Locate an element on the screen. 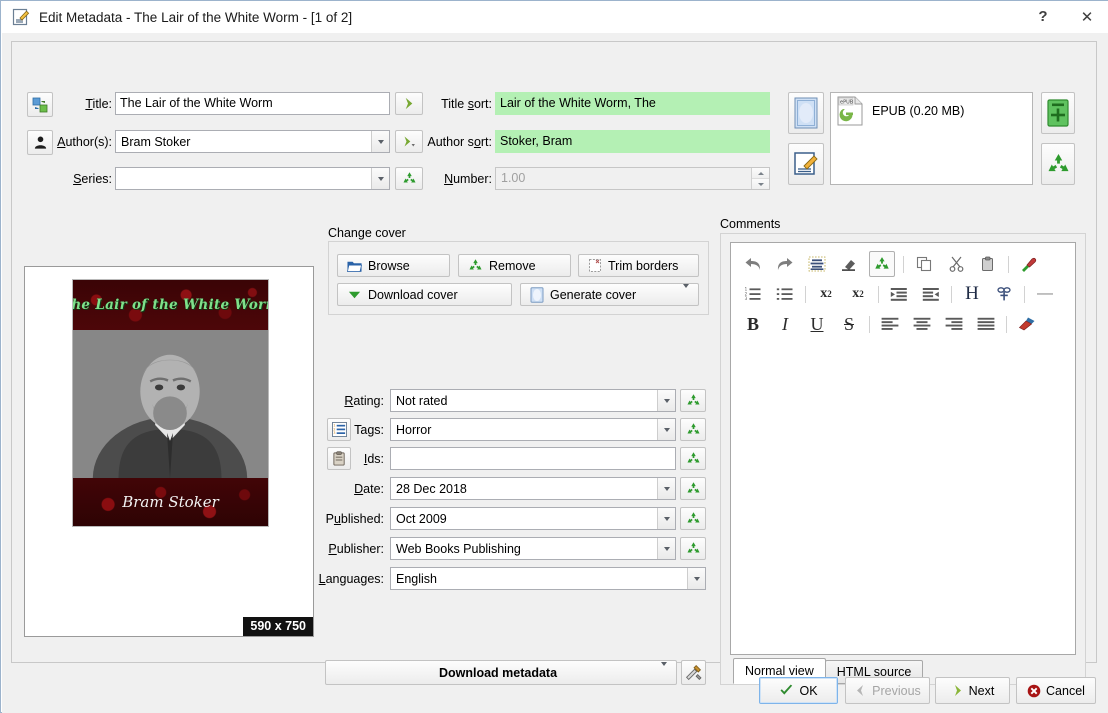 The height and width of the screenshot is (713, 1108). languages-combo: English is located at coordinates (548, 578).